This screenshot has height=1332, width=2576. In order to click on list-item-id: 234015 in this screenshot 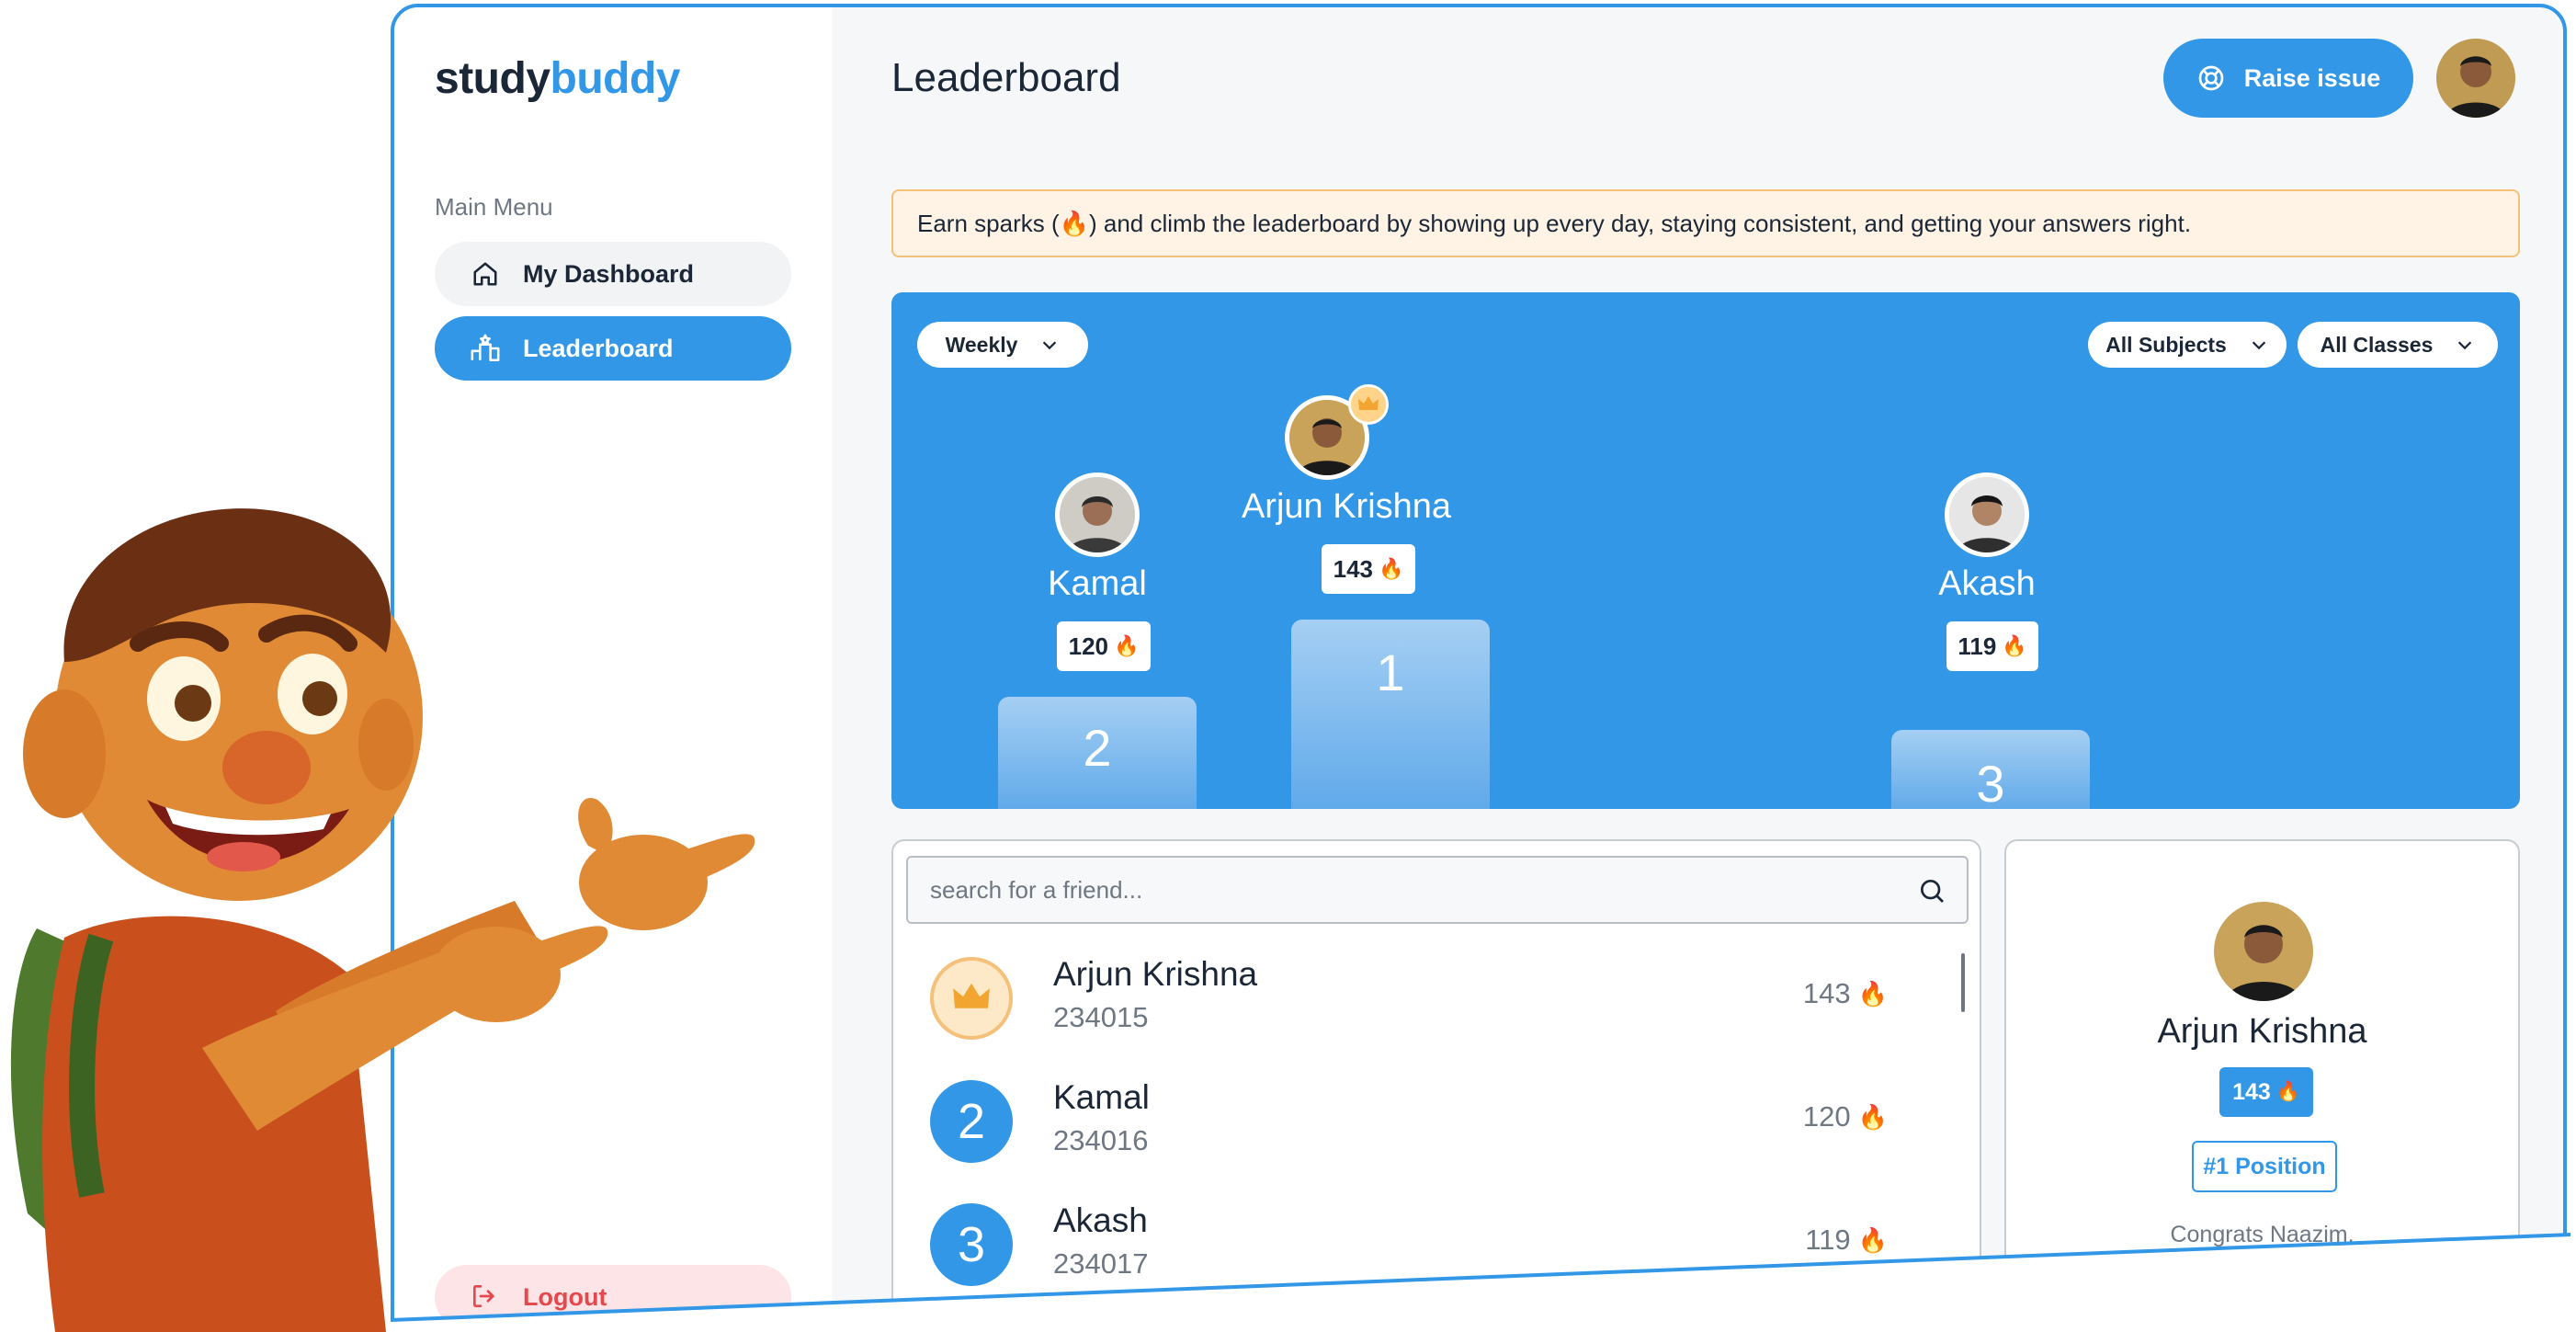, I will do `click(1101, 1017)`.